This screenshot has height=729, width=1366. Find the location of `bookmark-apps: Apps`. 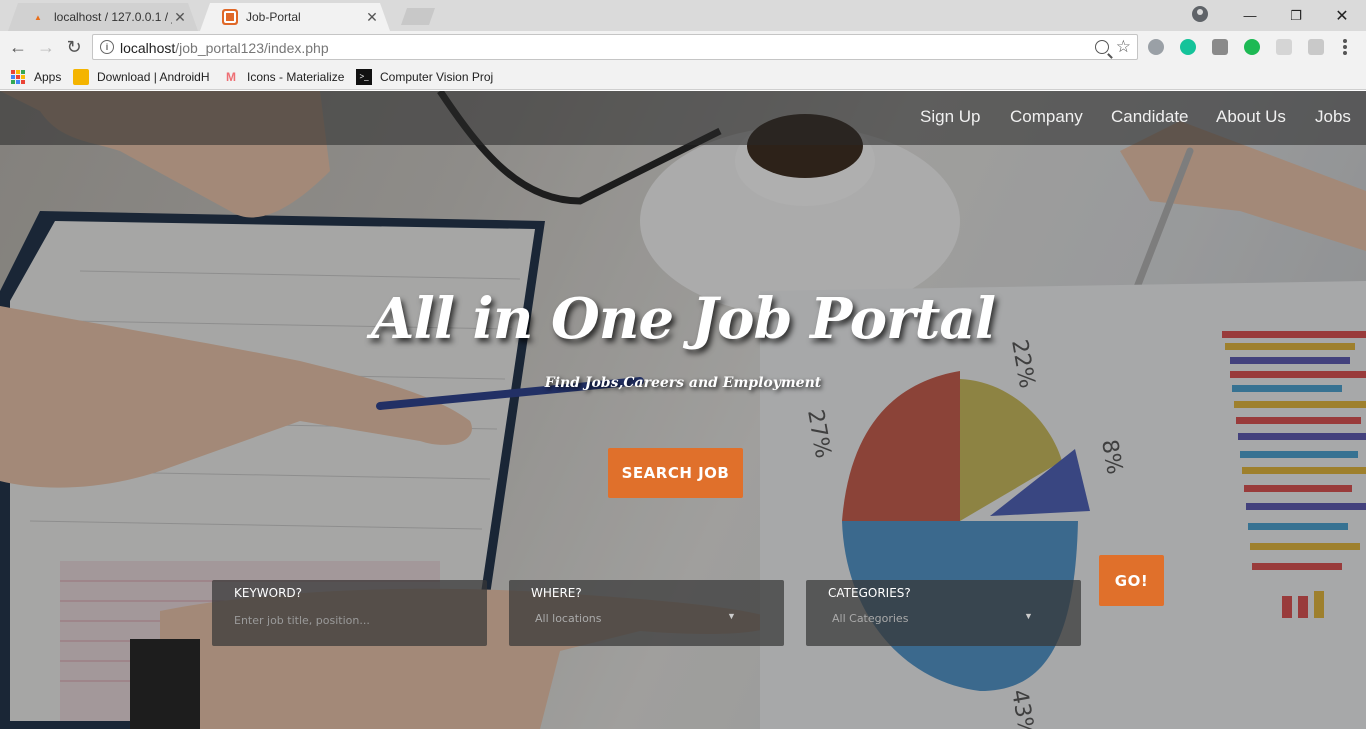

bookmark-apps: Apps is located at coordinates (35, 76).